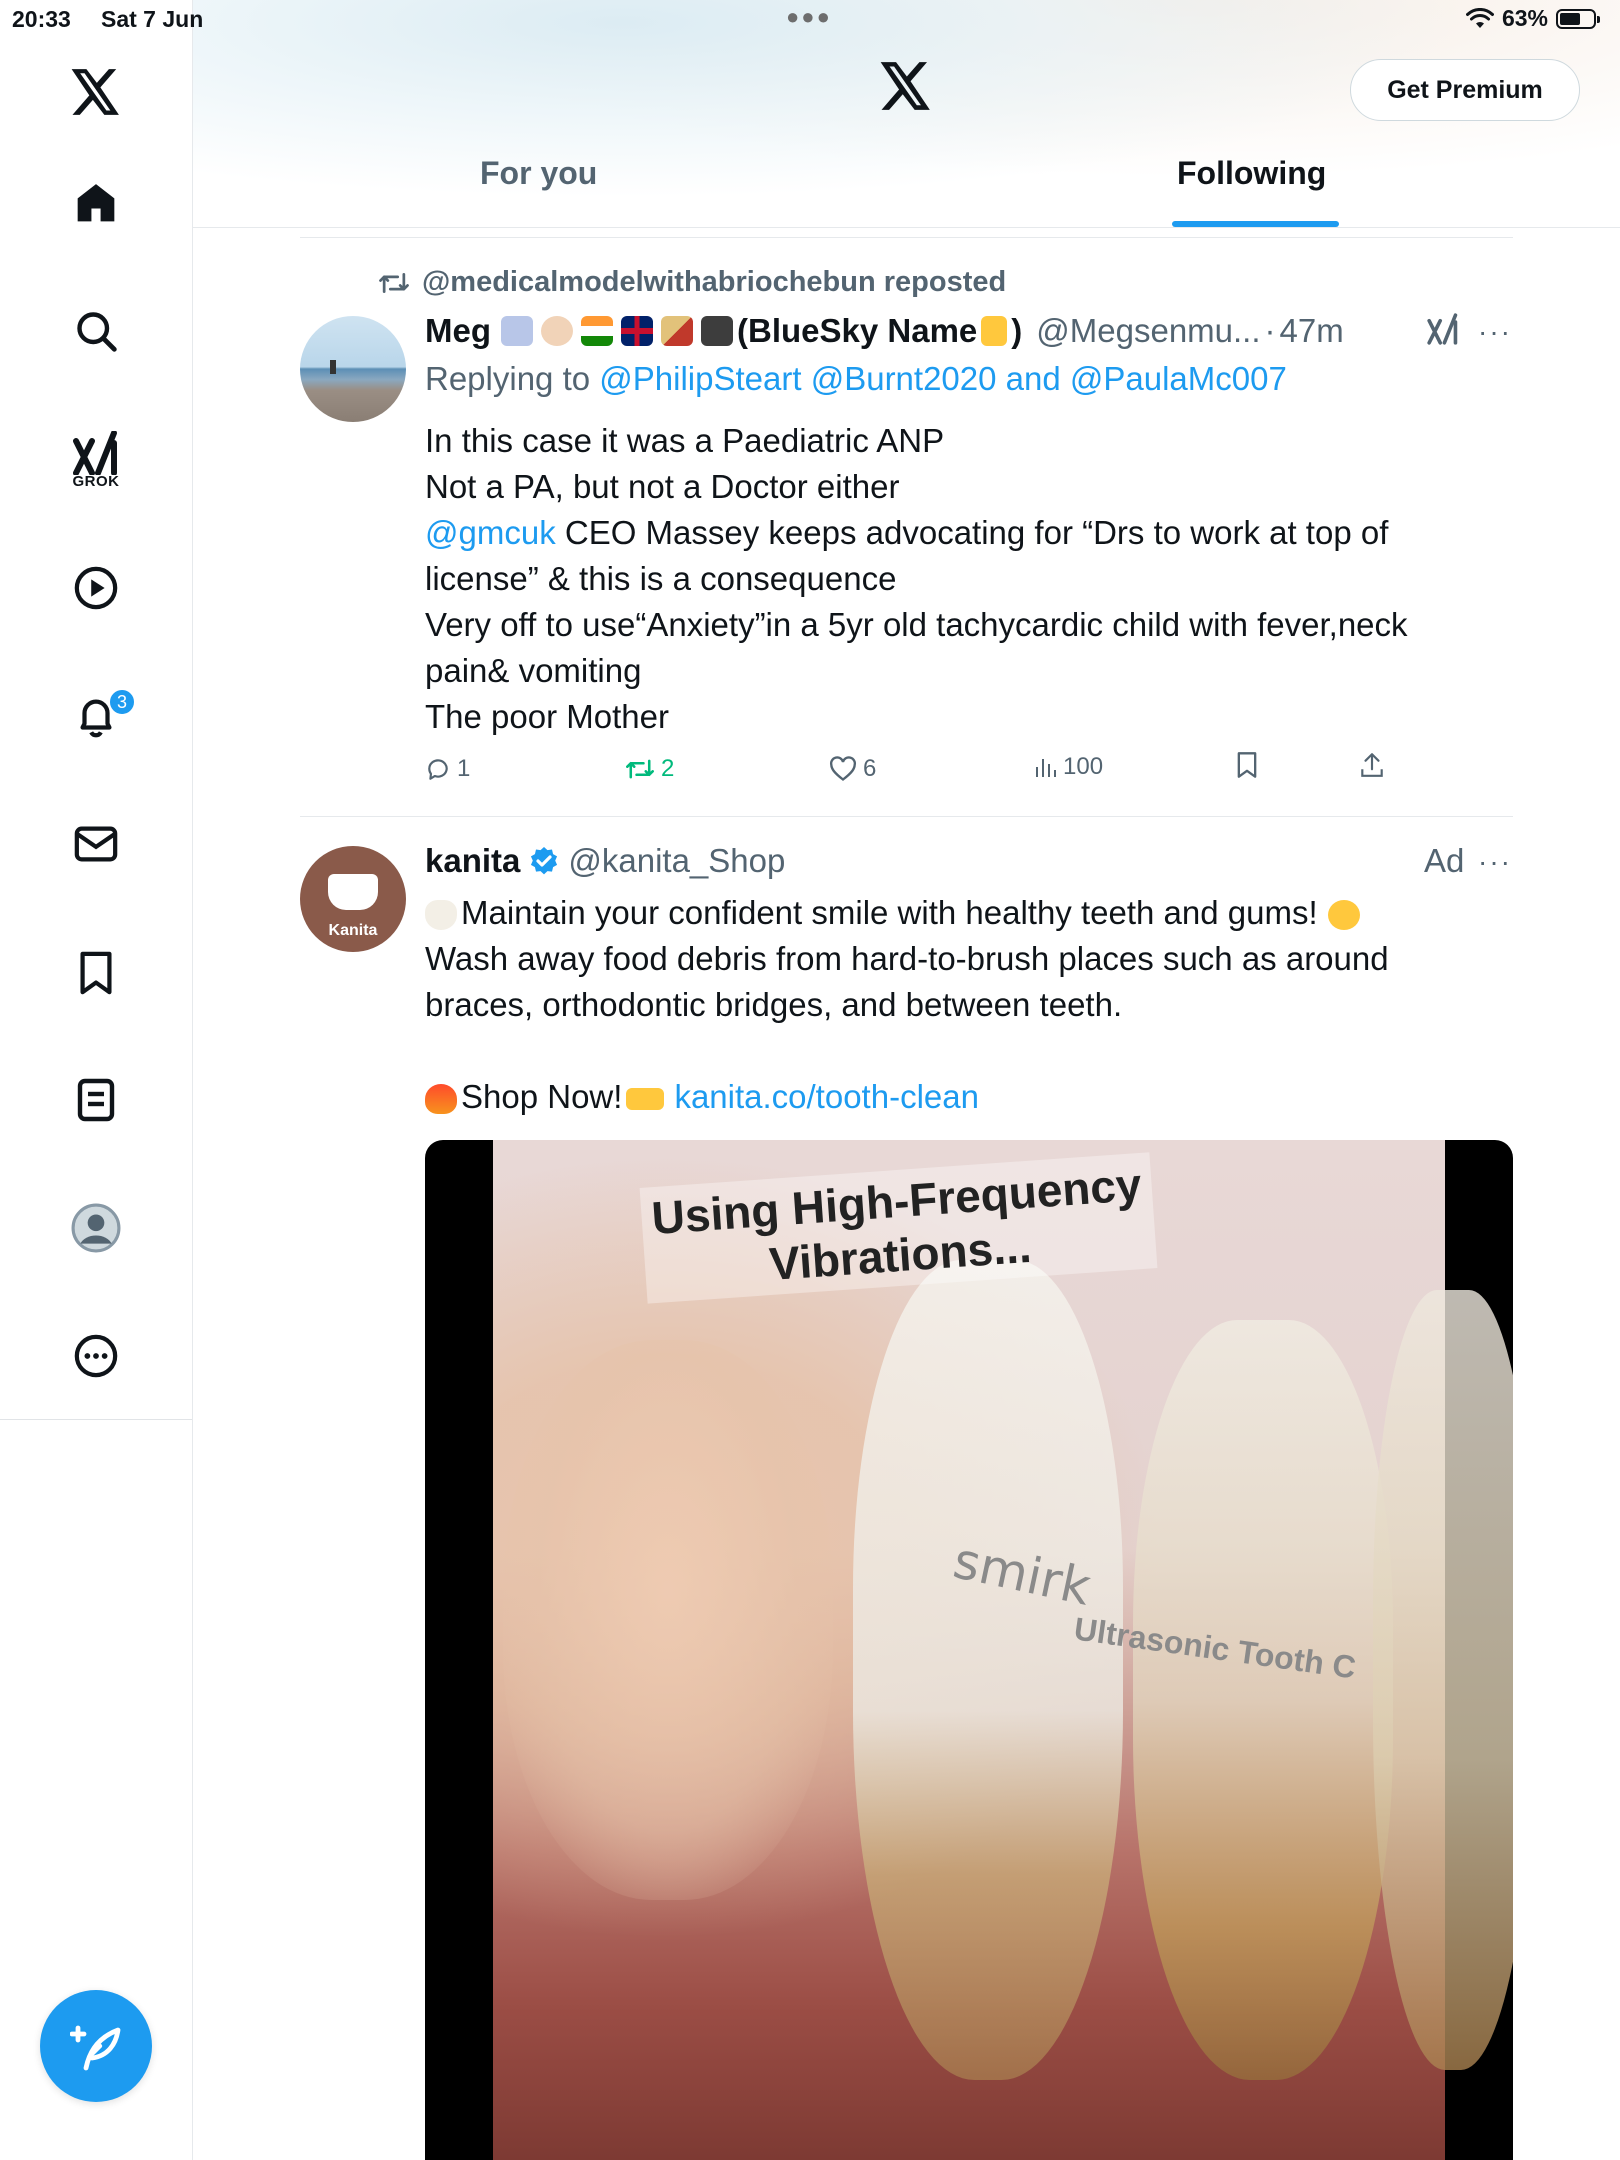 The width and height of the screenshot is (1620, 2160). I want to click on compose-feather-icon, so click(95, 2048).